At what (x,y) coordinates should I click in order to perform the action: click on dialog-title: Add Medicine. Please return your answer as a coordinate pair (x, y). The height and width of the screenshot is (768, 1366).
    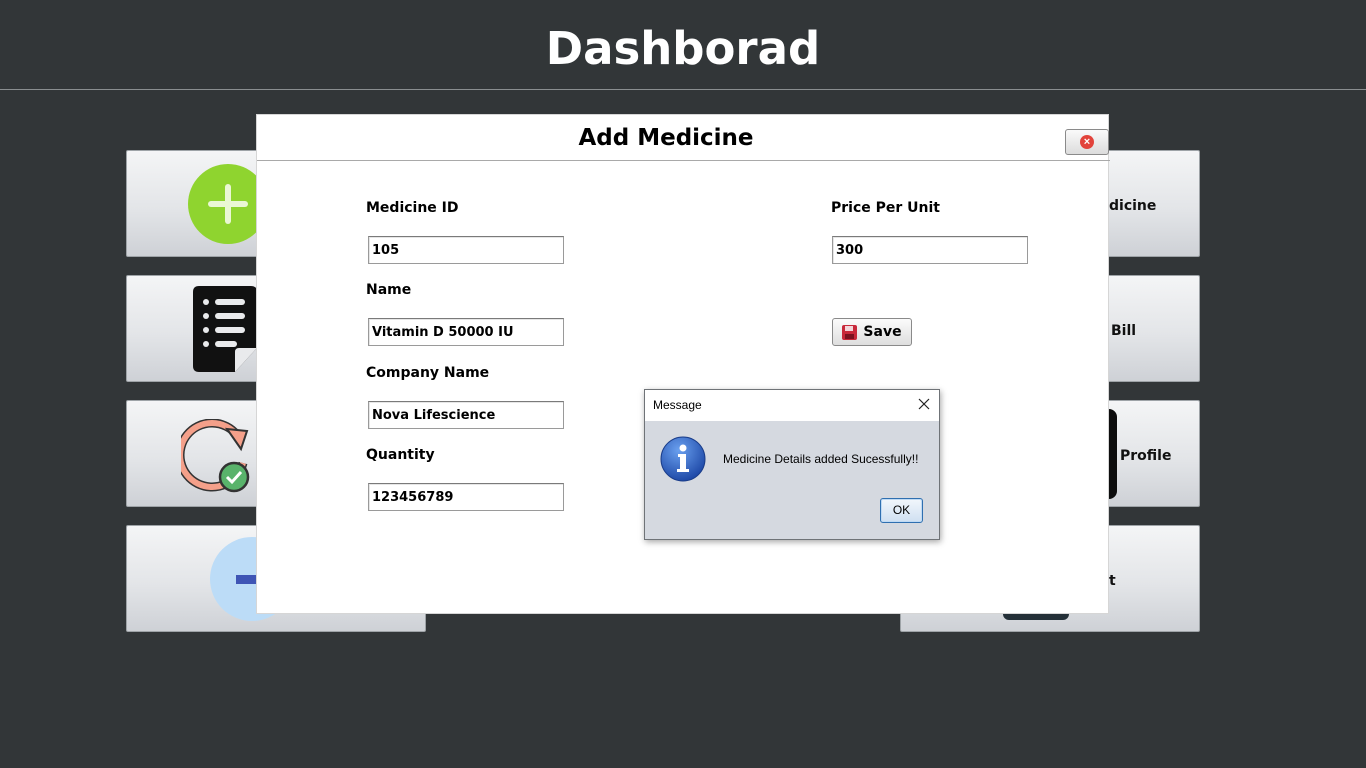
    Looking at the image, I should click on (666, 138).